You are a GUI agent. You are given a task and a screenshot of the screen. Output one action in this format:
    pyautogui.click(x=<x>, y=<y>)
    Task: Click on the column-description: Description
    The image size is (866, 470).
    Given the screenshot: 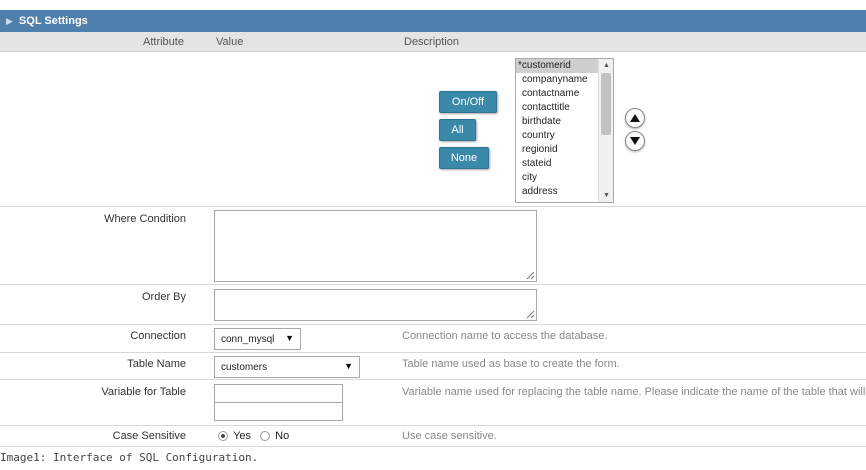 What is the action you would take?
    pyautogui.click(x=432, y=42)
    